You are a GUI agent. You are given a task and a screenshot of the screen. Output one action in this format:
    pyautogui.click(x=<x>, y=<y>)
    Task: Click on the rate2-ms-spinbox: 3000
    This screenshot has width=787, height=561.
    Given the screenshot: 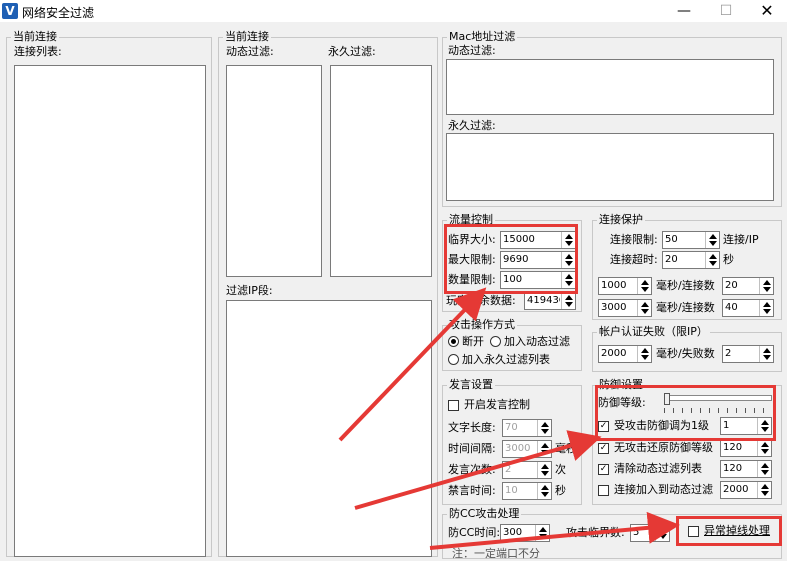 What is the action you would take?
    pyautogui.click(x=625, y=308)
    